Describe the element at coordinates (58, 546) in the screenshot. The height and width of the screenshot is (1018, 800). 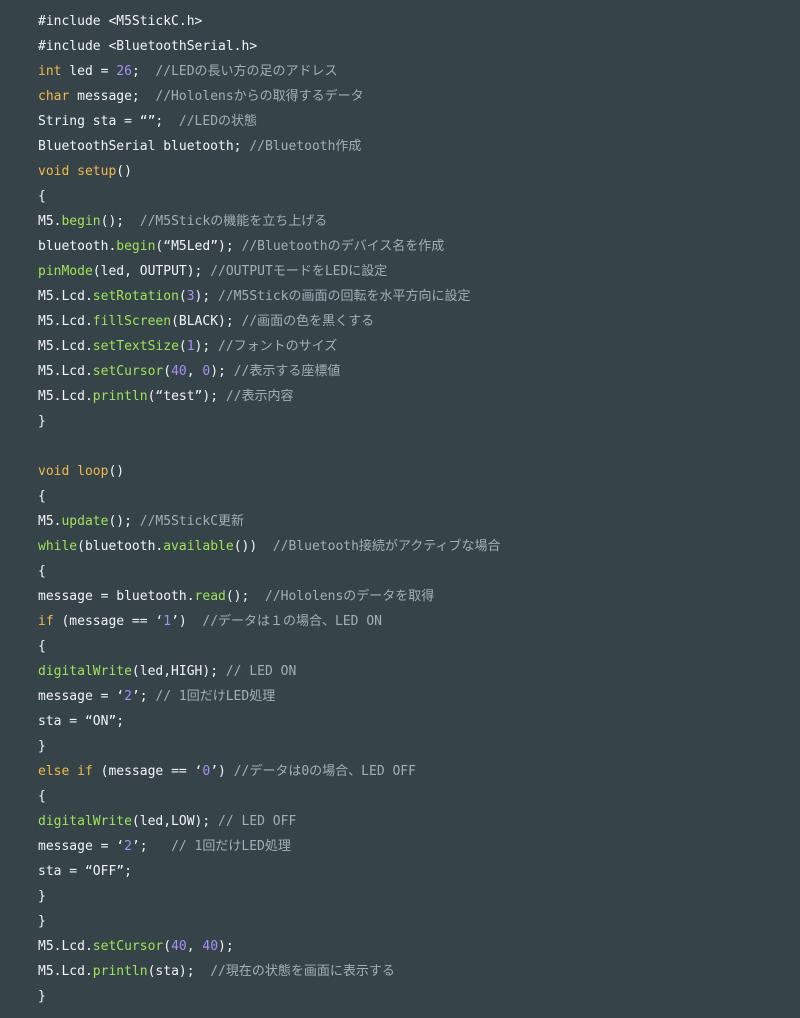
I see `code-token-func: while` at that location.